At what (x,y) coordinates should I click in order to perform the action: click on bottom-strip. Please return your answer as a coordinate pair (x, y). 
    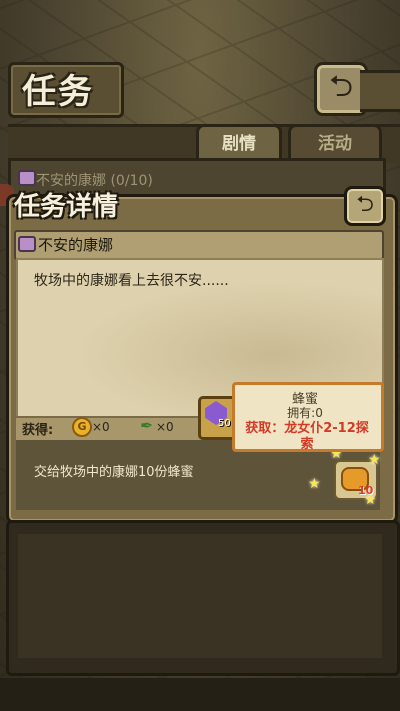
    Looking at the image, I should click on (200, 694).